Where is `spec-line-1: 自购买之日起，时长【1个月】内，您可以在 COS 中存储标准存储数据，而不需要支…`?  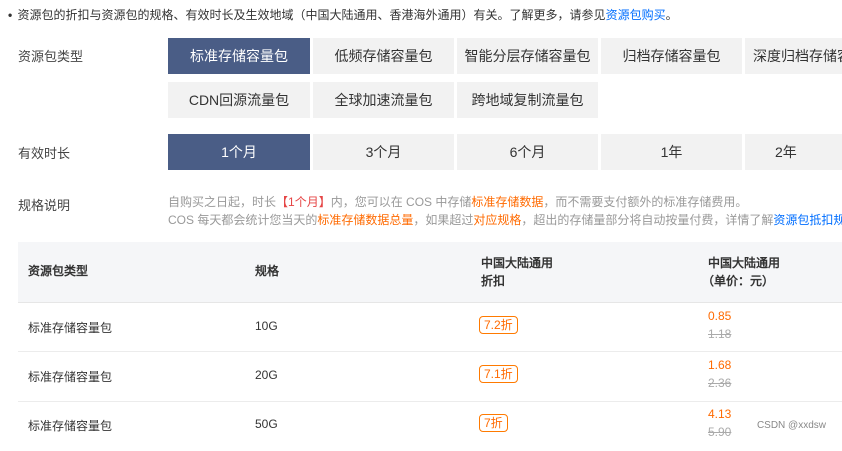
spec-line-1: 自购买之日起，时长【1个月】内，您可以在 COS 中存储标准存储数据，而不需要支… is located at coordinates (457, 201).